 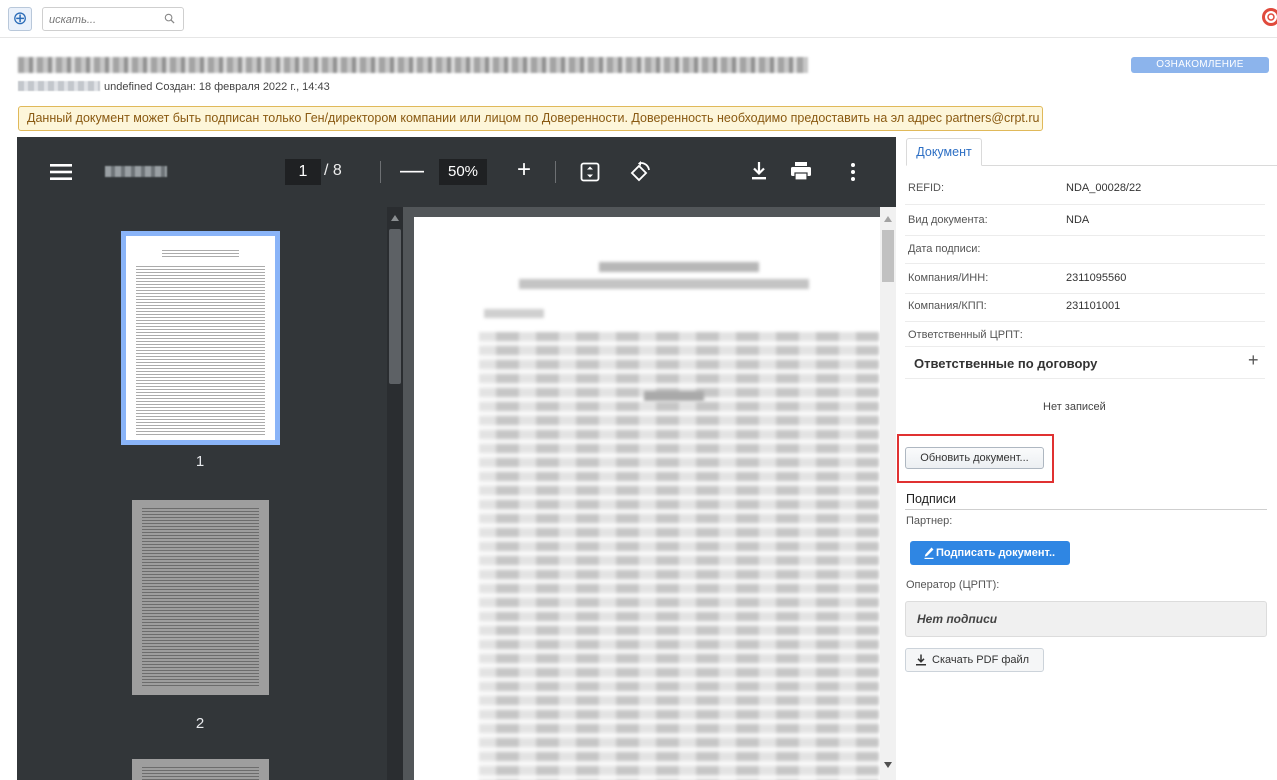 What do you see at coordinates (524, 170) in the screenshot?
I see `zoom-in-button: +` at bounding box center [524, 170].